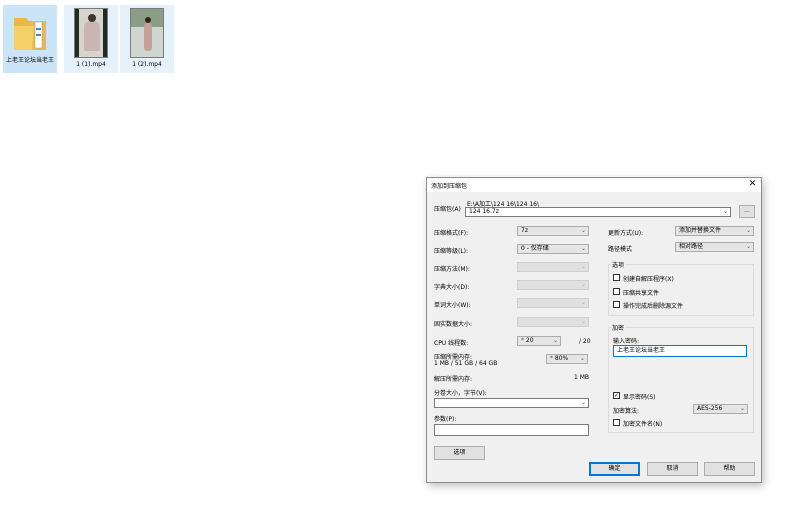 This screenshot has width=800, height=528. What do you see at coordinates (29, 60) in the screenshot?
I see `folder-label: 上老王论坛当老王` at bounding box center [29, 60].